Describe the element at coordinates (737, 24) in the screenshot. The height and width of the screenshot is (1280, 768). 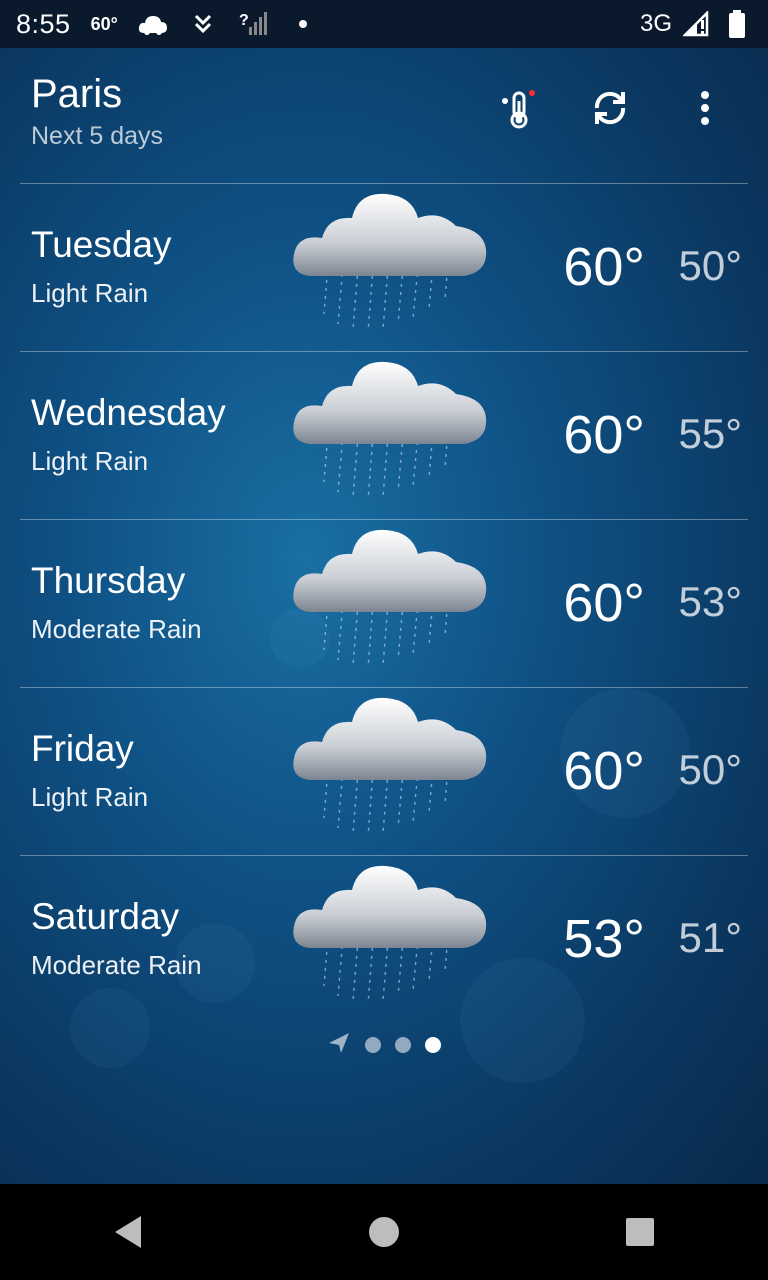
I see `battery-icon` at that location.